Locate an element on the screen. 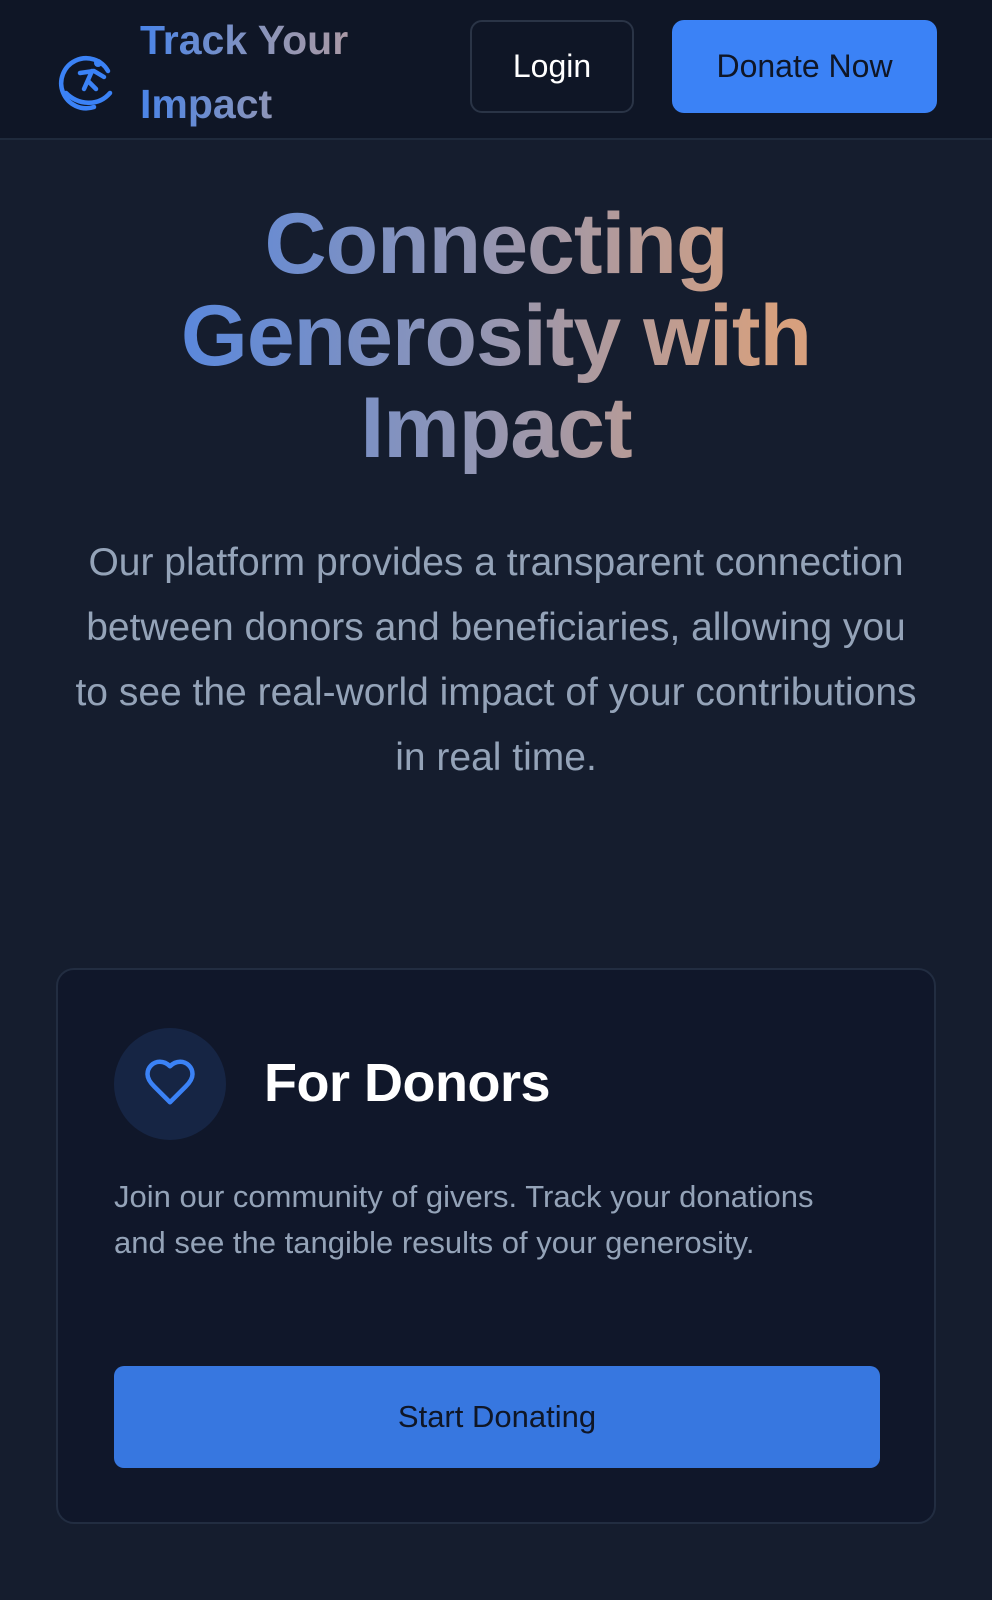 The height and width of the screenshot is (1600, 992). brand: Track Your Impact is located at coordinates (217, 72).